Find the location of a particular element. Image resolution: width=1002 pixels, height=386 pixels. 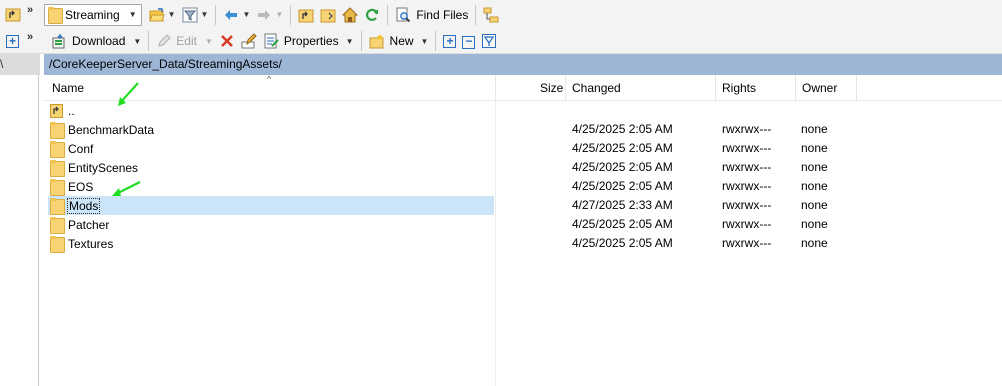

list-item: EOS 4/25/2025 2:05 AM rwxrwx--- none is located at coordinates (523, 186).